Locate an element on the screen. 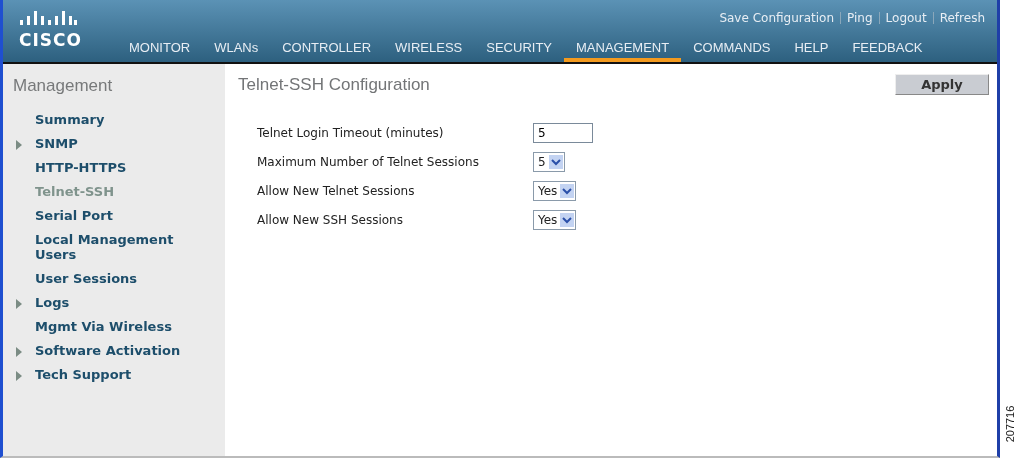 This screenshot has height=460, width=1026. header-link: Save Configuration is located at coordinates (777, 17).